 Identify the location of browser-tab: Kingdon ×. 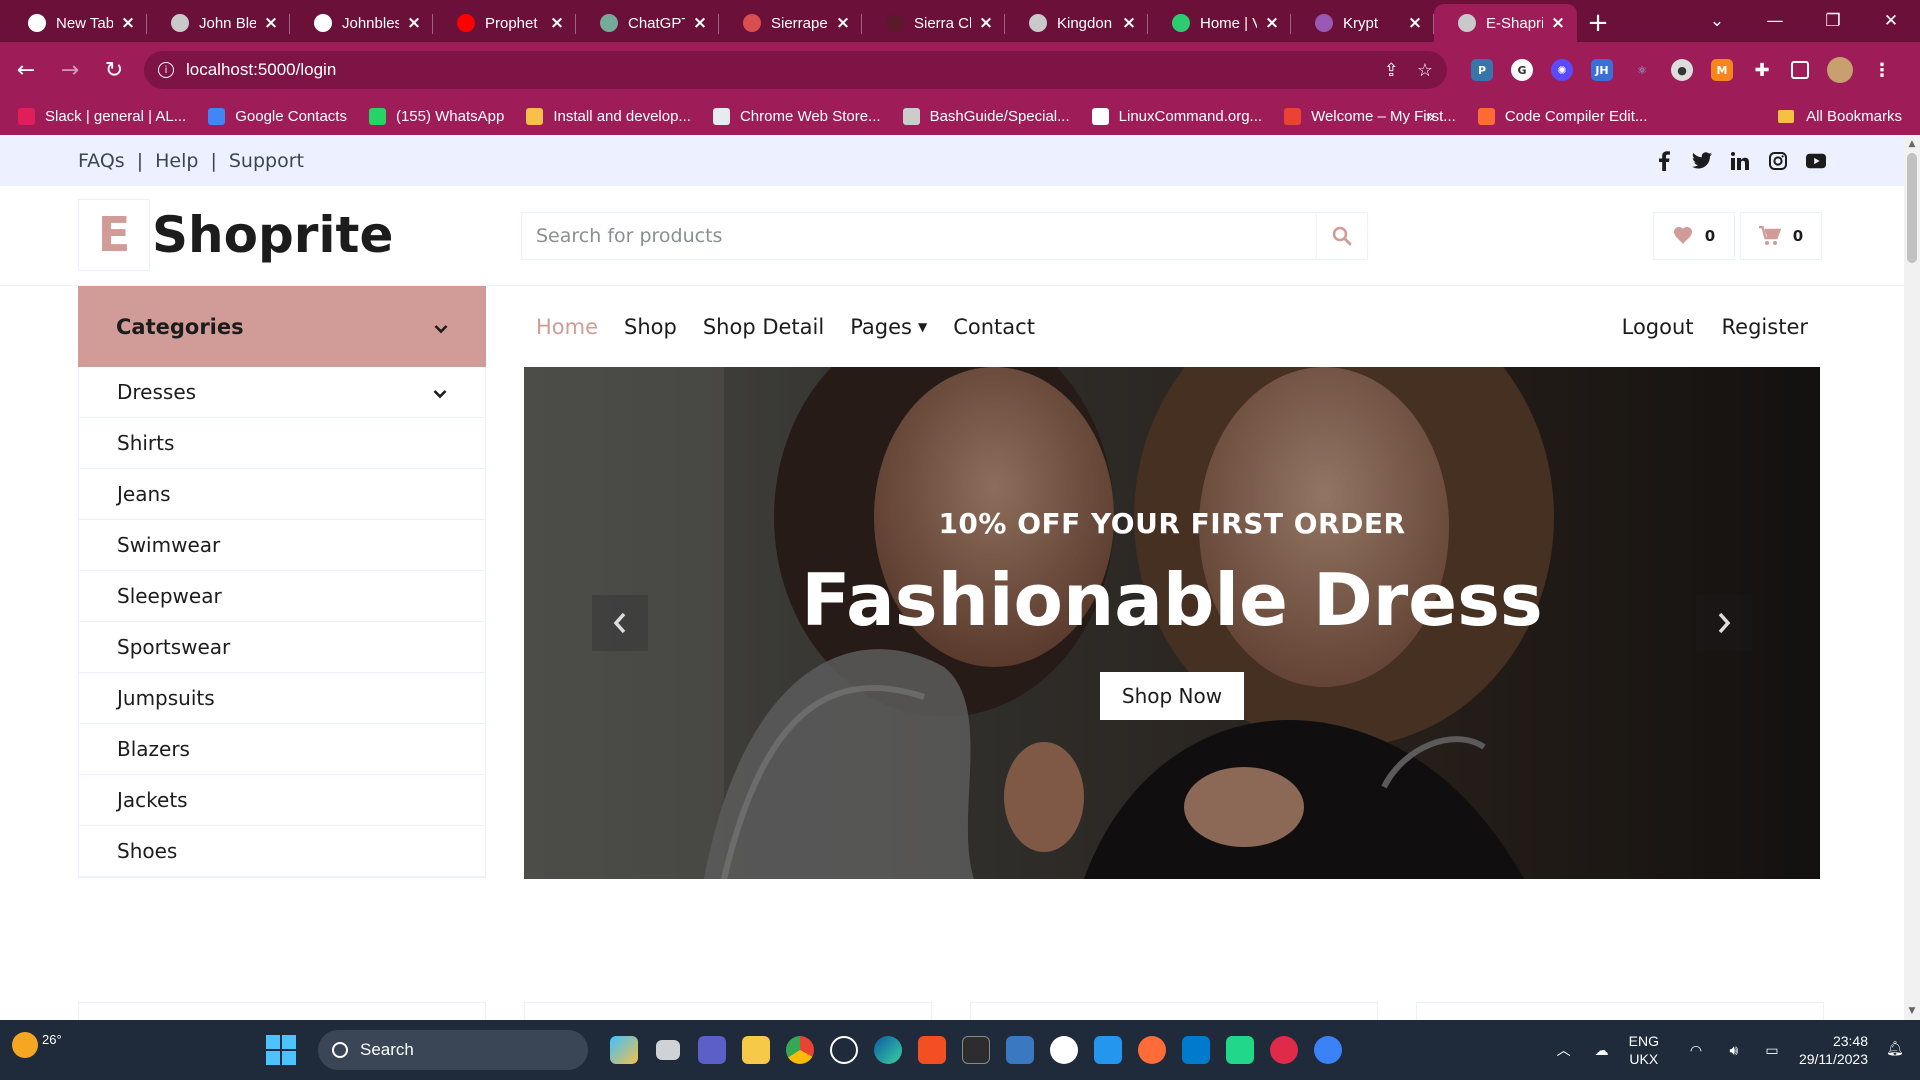
(1076, 23).